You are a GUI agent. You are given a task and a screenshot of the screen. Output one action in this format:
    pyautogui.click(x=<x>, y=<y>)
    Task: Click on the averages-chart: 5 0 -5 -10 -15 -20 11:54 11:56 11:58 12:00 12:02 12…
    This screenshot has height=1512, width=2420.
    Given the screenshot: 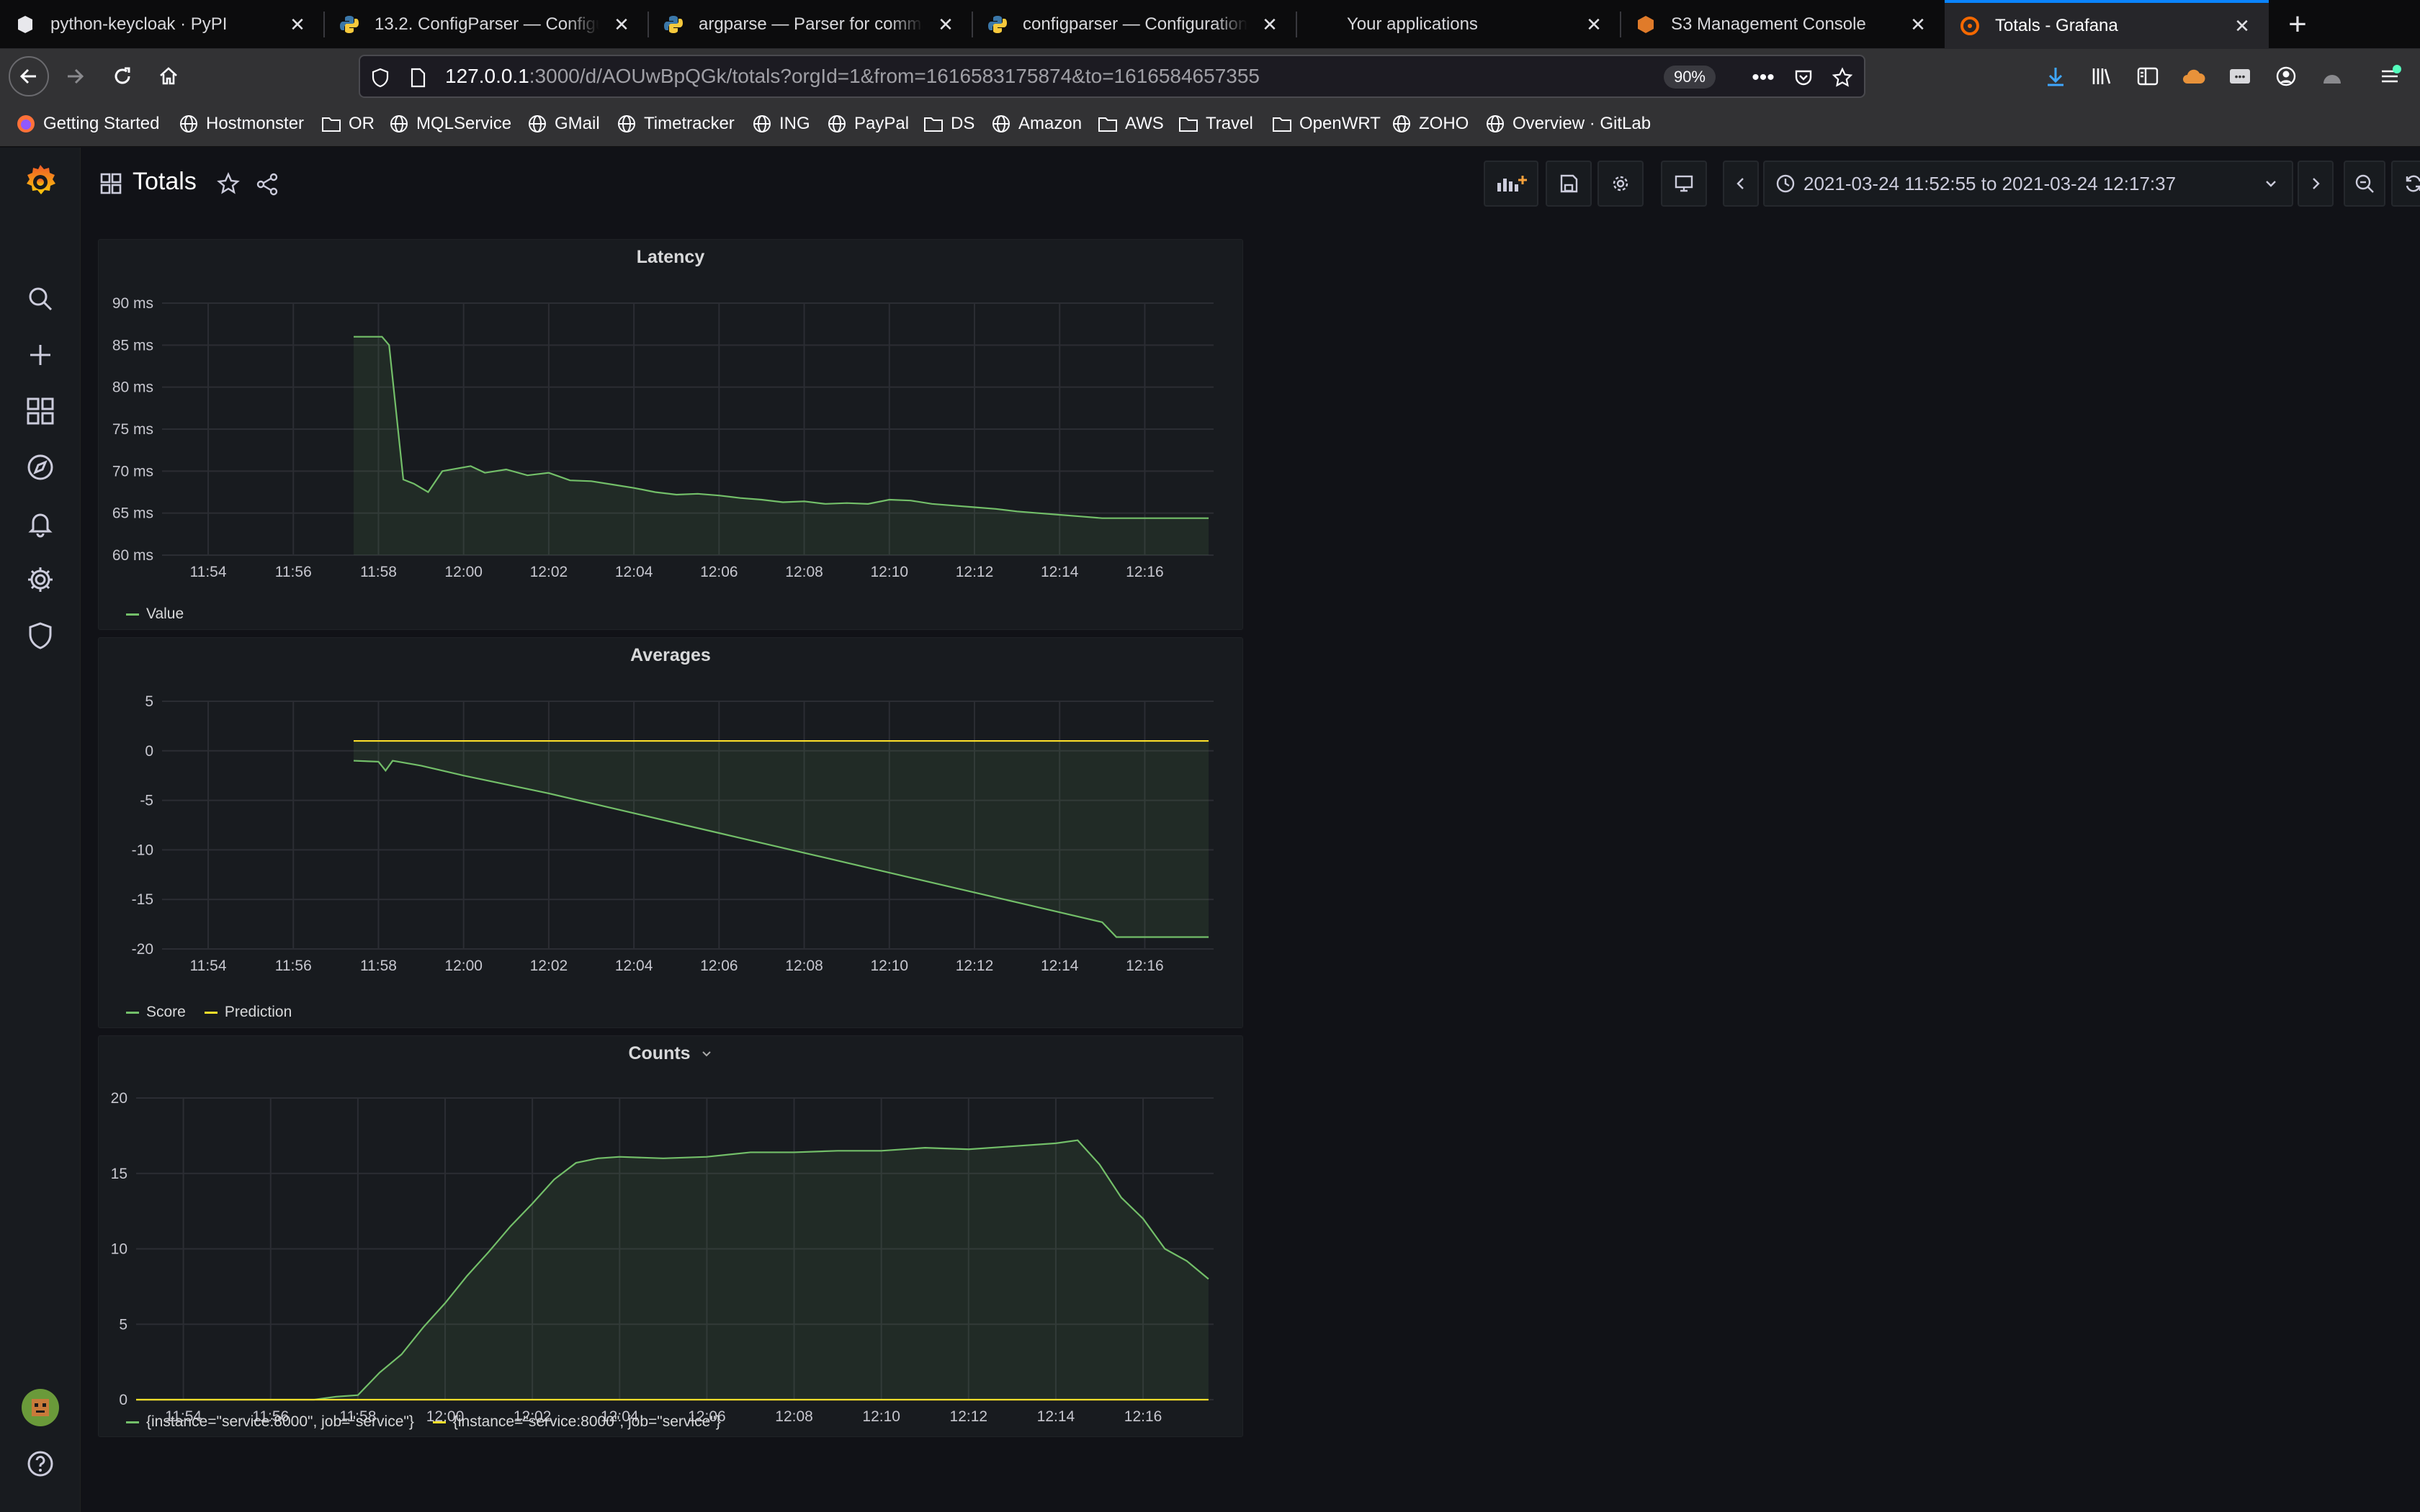 What is the action you would take?
    pyautogui.click(x=671, y=833)
    